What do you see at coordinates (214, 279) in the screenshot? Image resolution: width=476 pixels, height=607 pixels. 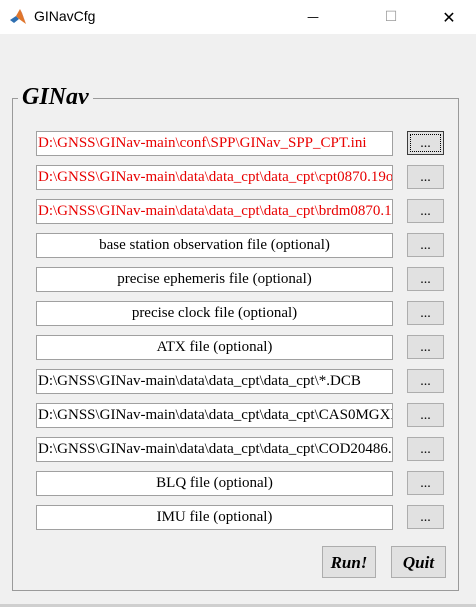 I see `precise-ephemeris-field: precise ephemeris file (optional)` at bounding box center [214, 279].